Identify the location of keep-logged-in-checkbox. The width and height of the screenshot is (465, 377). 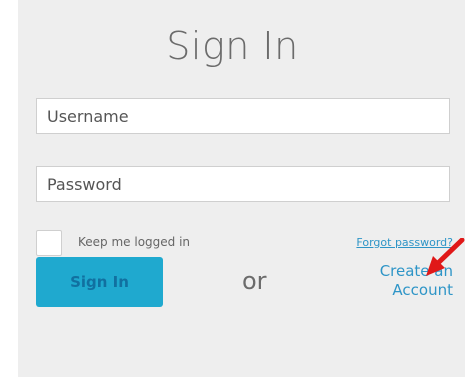
(49, 243).